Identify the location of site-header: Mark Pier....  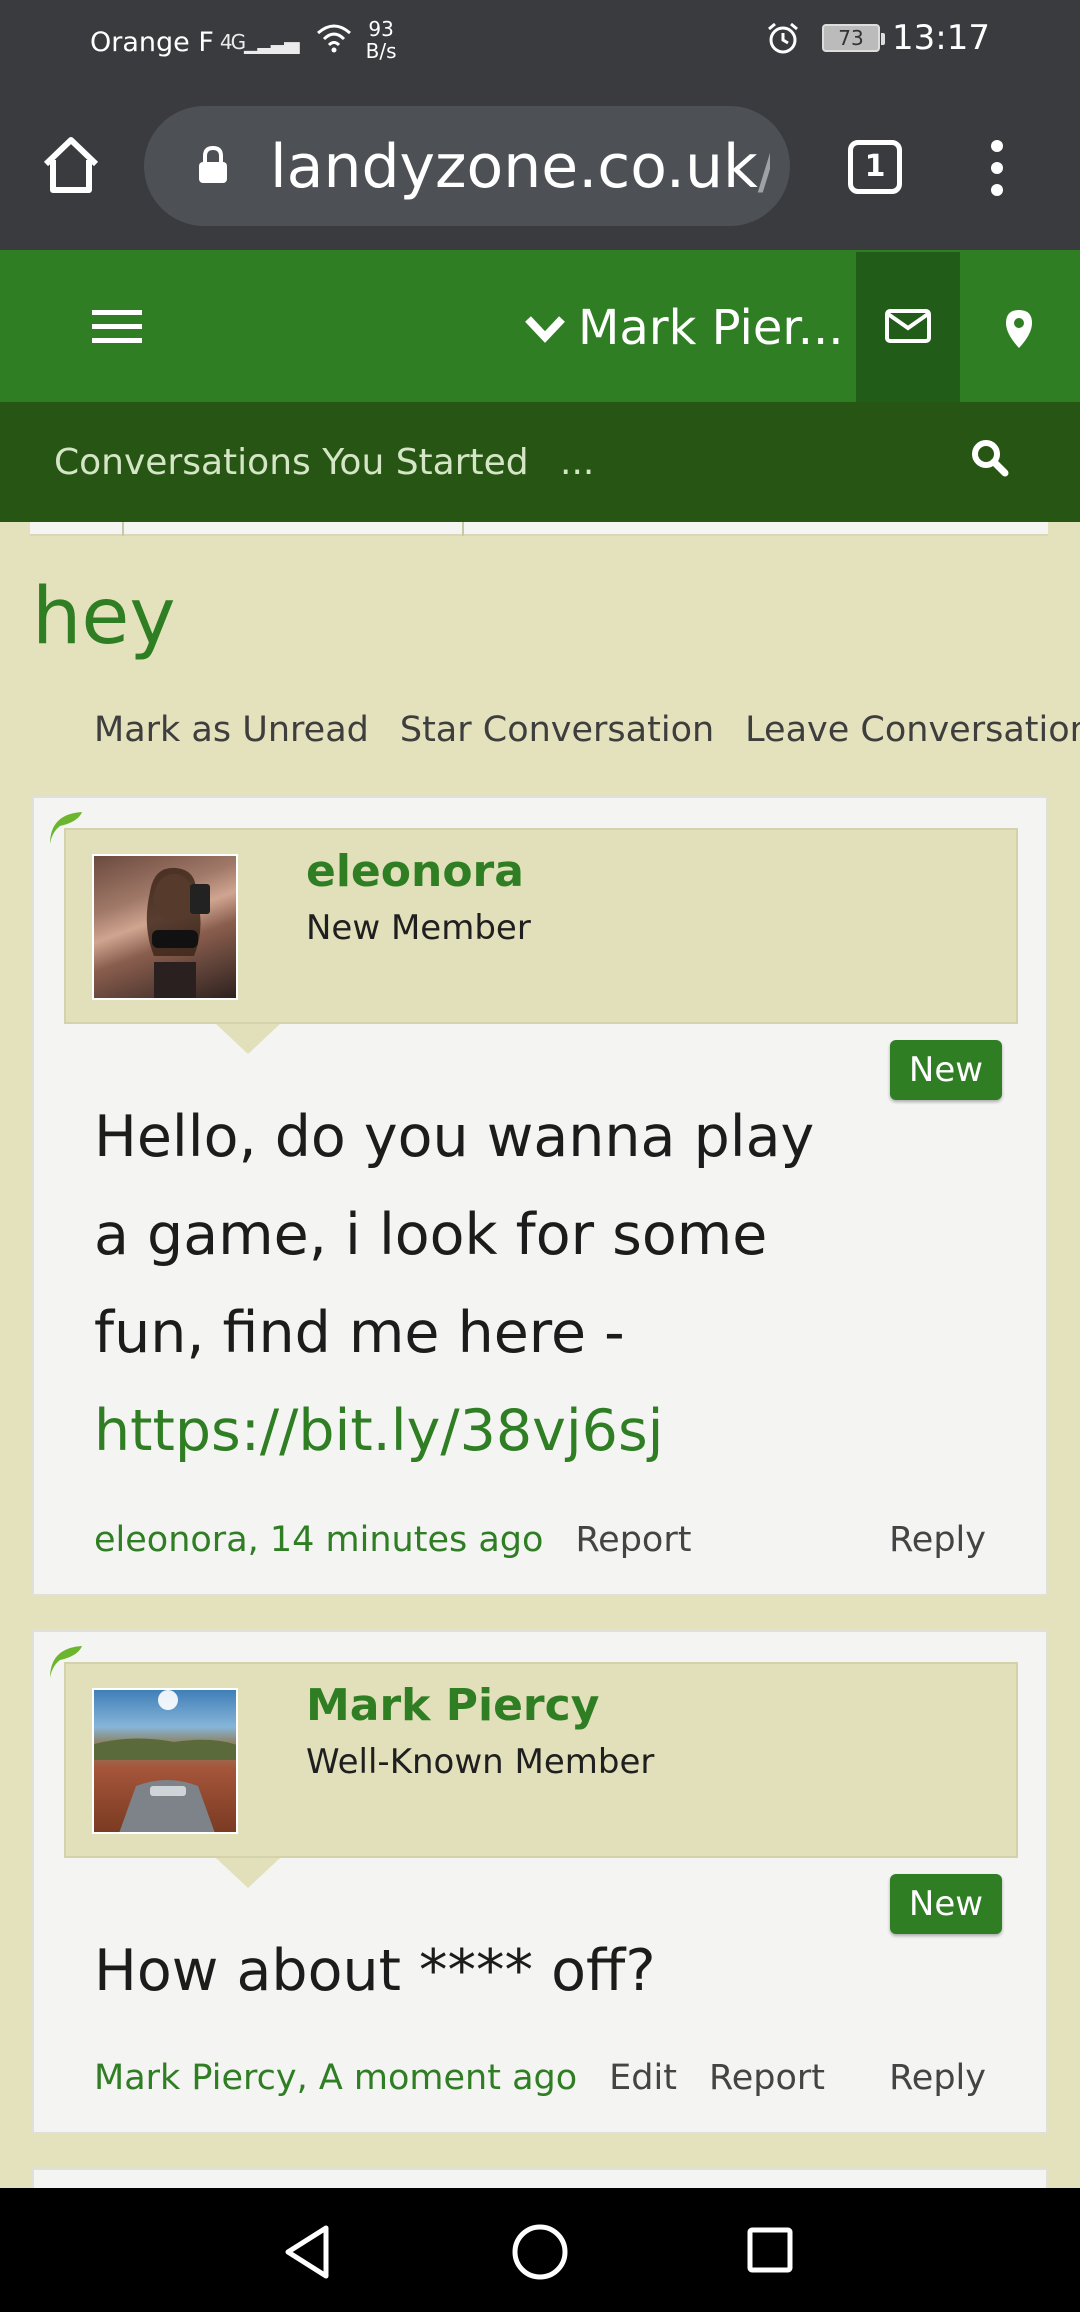
(540, 326).